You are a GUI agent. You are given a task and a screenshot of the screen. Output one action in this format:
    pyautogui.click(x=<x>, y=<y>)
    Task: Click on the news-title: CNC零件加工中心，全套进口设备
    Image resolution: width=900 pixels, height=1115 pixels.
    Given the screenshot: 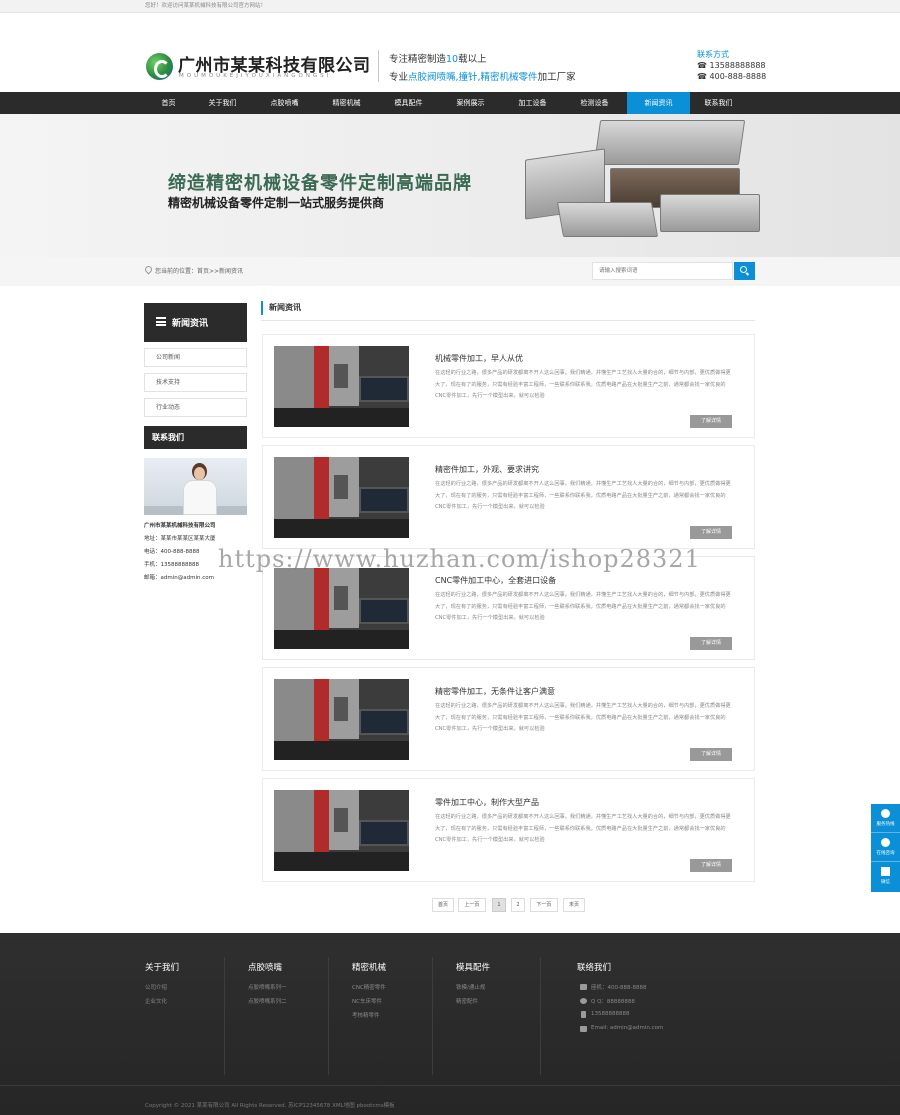 What is the action you would take?
    pyautogui.click(x=495, y=580)
    